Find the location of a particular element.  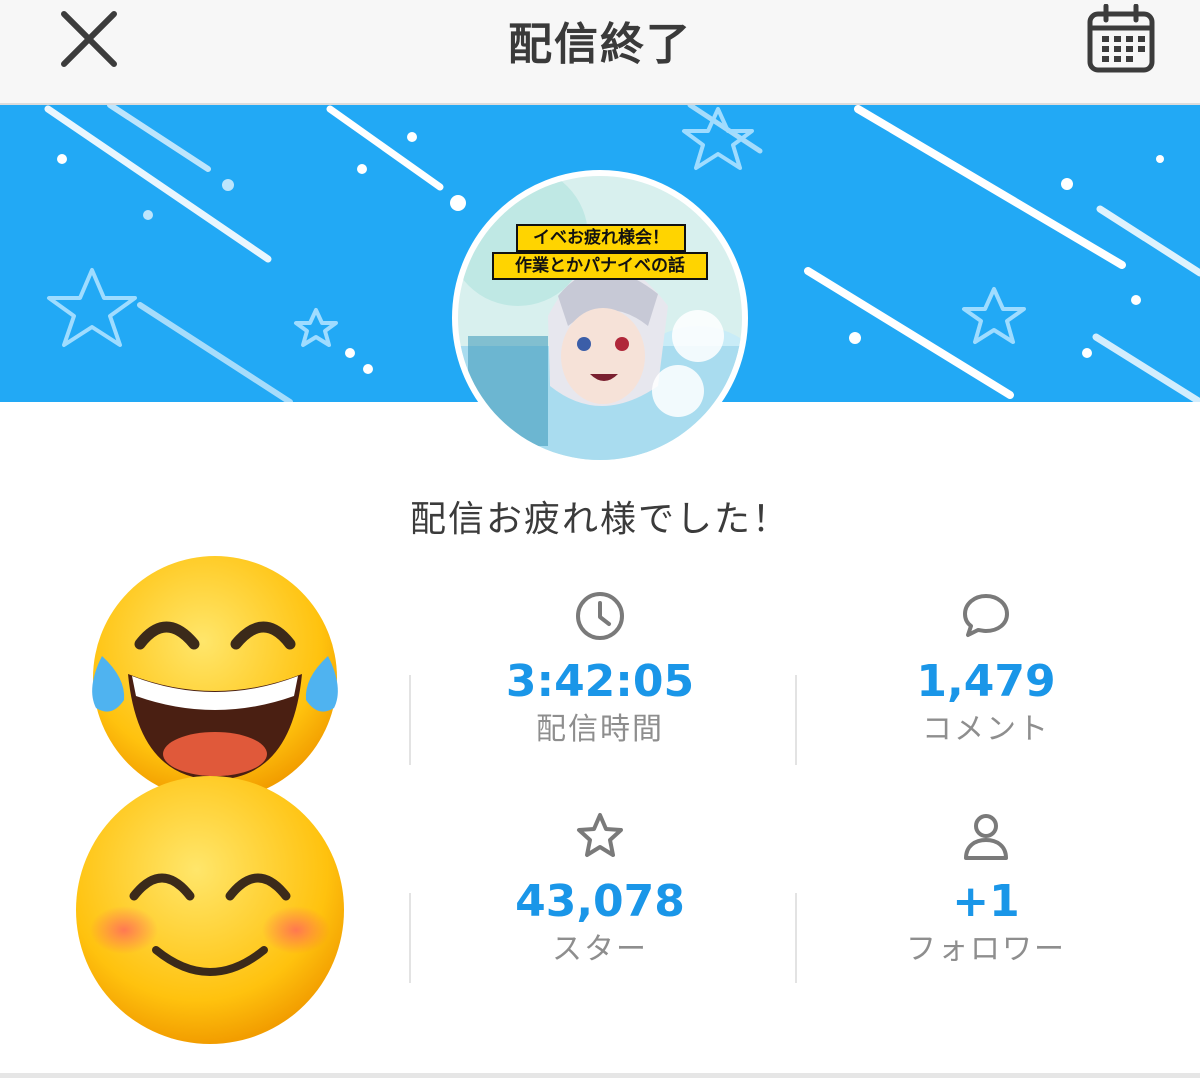

page-title: 配信終了 is located at coordinates (600, 44).